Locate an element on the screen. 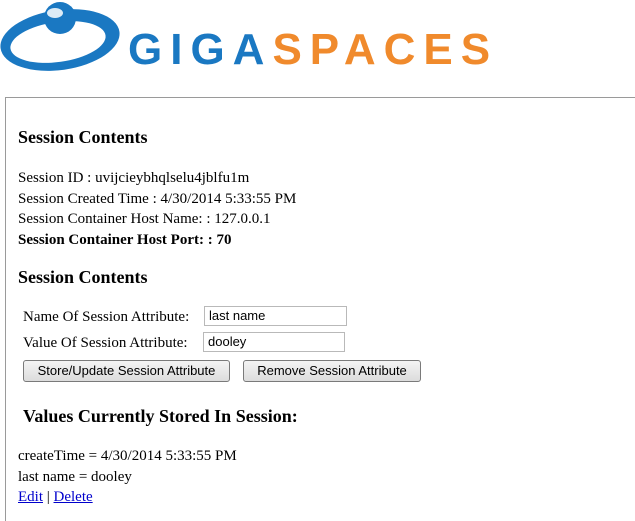 This screenshot has width=635, height=521. session-host-name: Session Container Host Name: : 127.0.0.1 is located at coordinates (144, 219).